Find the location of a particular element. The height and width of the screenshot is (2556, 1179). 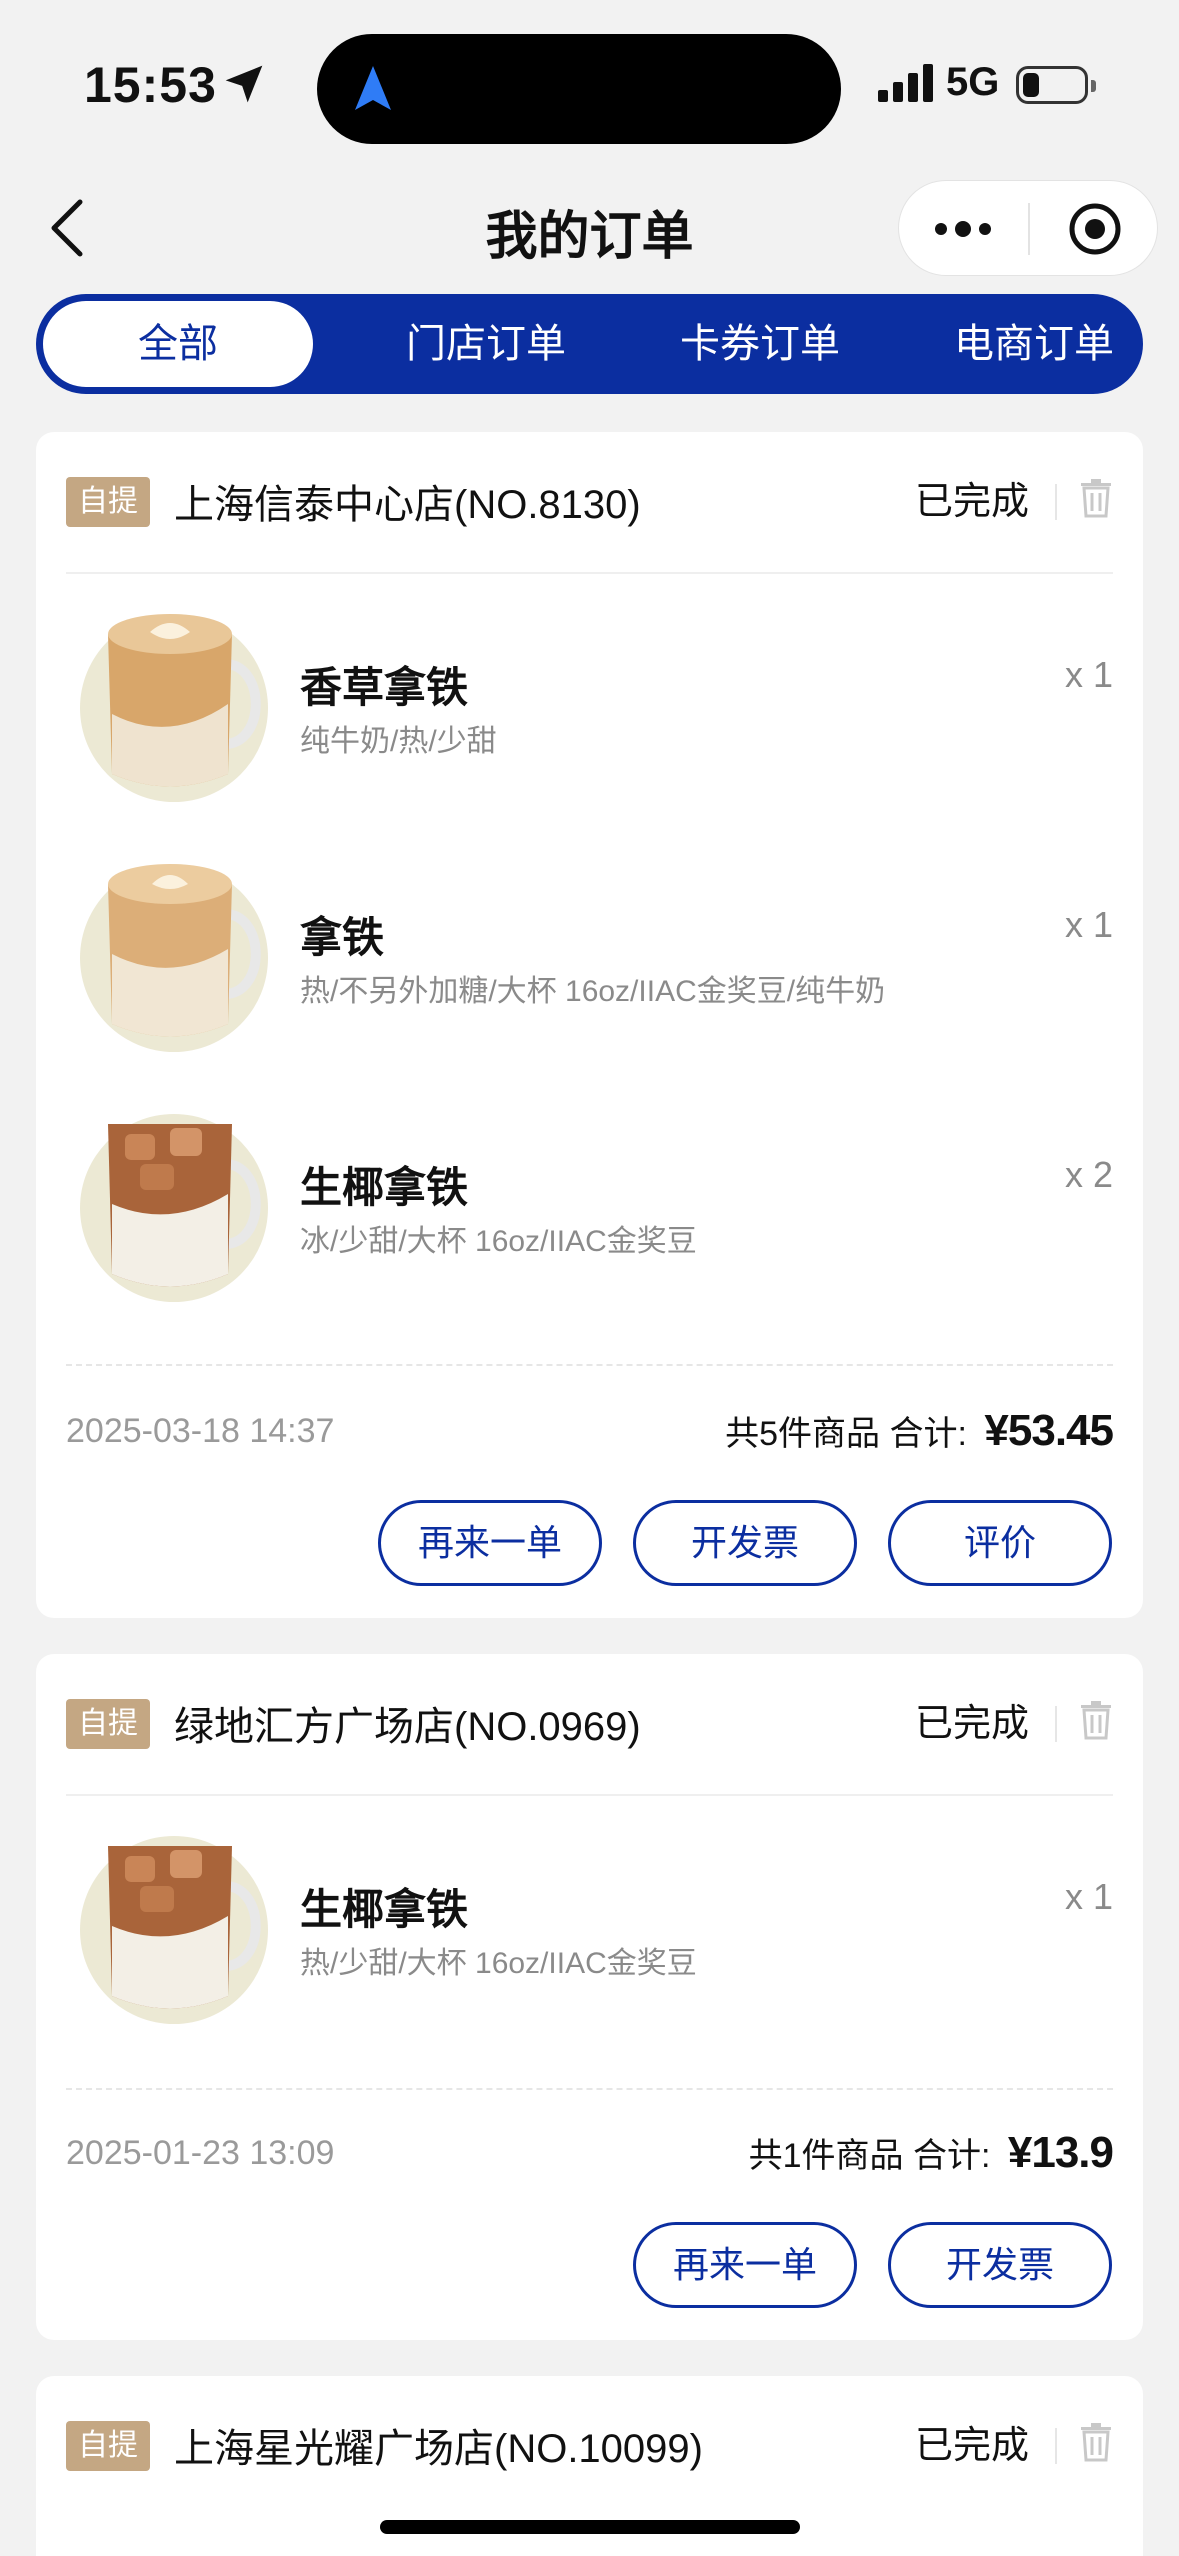

mini-program-capsule is located at coordinates (1028, 228).